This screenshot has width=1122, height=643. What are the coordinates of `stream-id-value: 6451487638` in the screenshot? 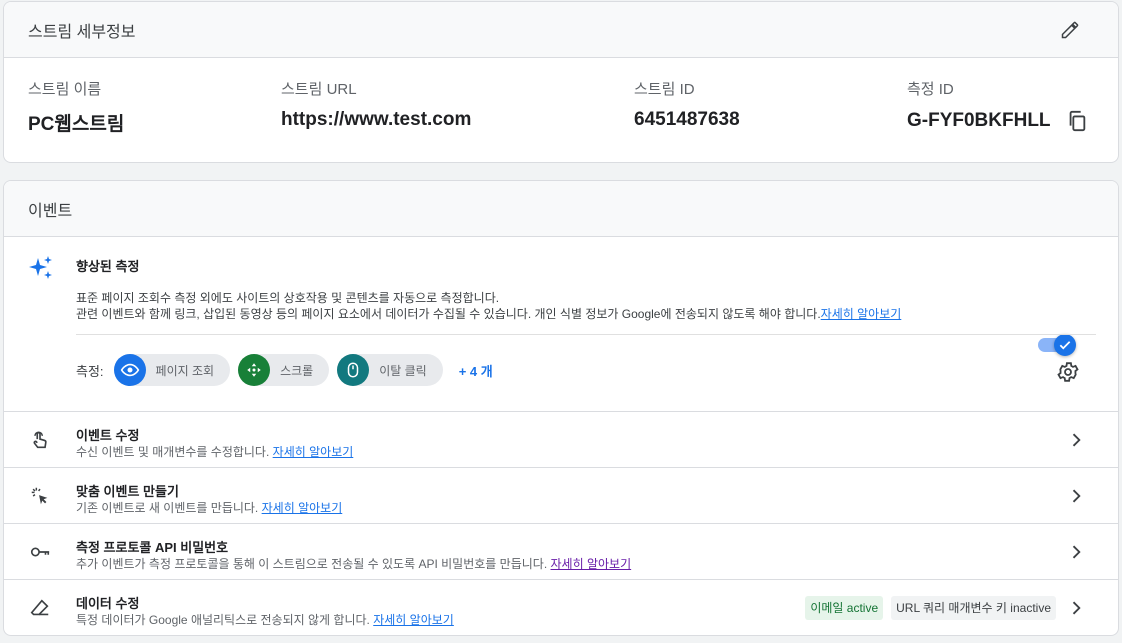 It's located at (687, 119).